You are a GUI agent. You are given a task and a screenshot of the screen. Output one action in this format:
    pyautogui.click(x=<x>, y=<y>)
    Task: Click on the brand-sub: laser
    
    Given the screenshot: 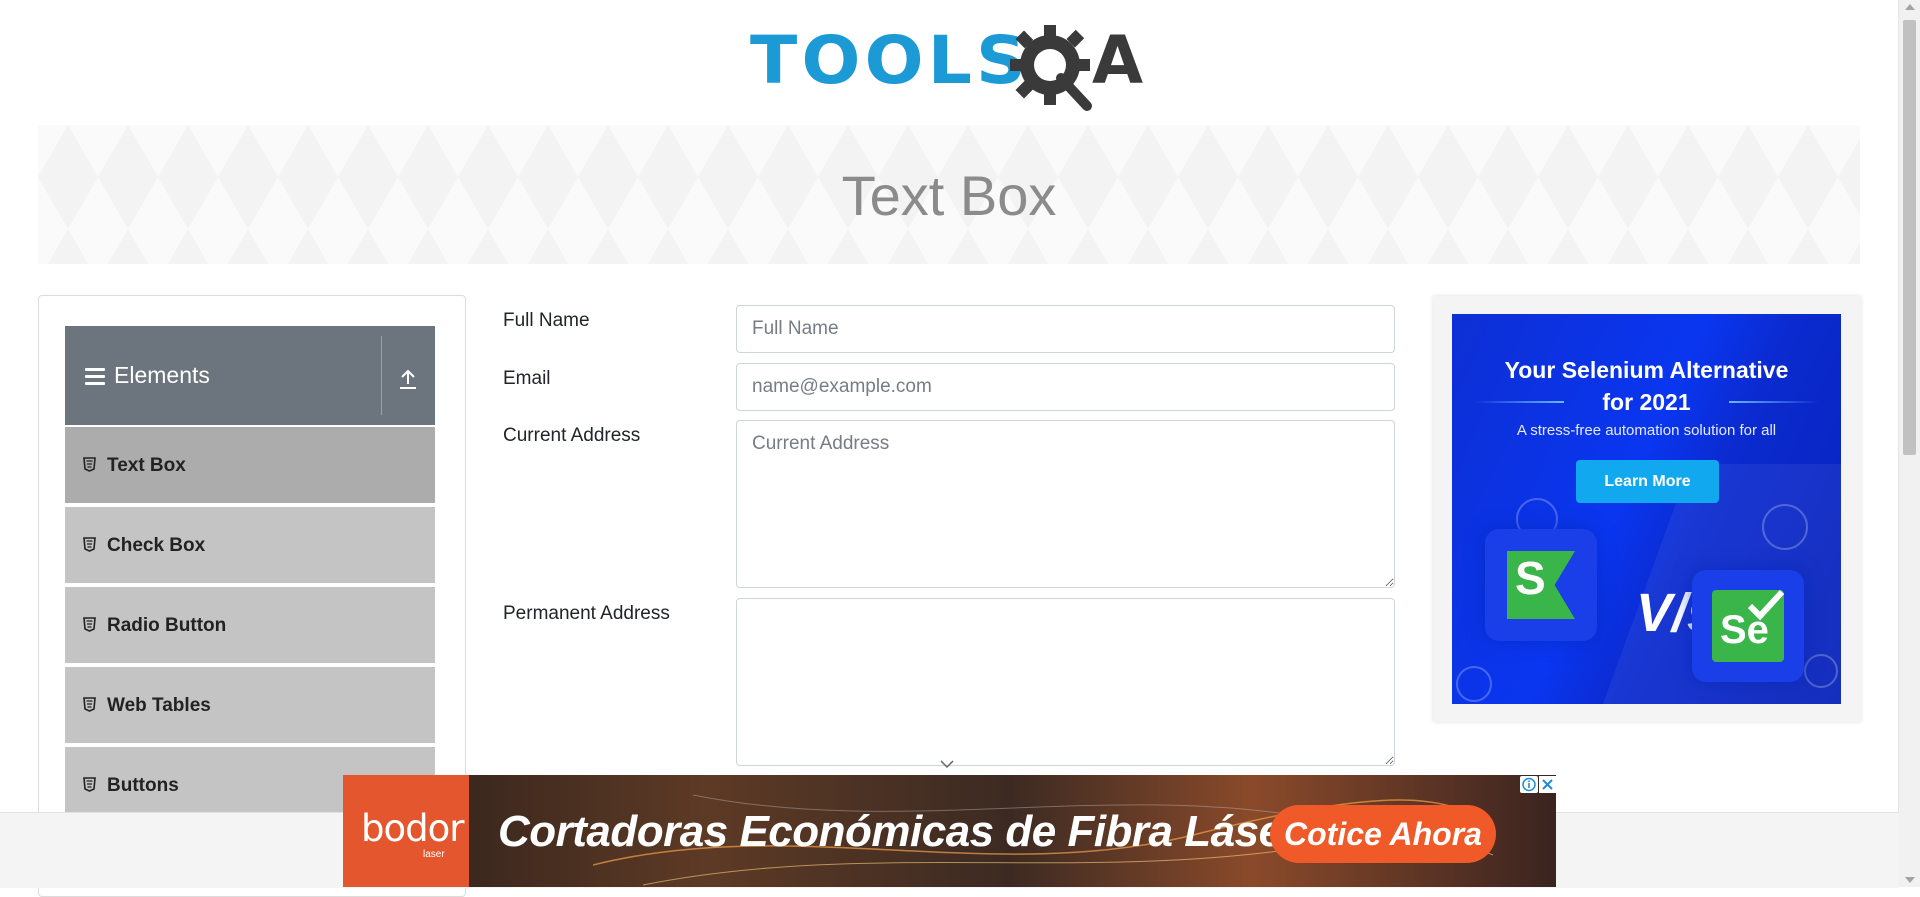 What is the action you would take?
    pyautogui.click(x=434, y=854)
    